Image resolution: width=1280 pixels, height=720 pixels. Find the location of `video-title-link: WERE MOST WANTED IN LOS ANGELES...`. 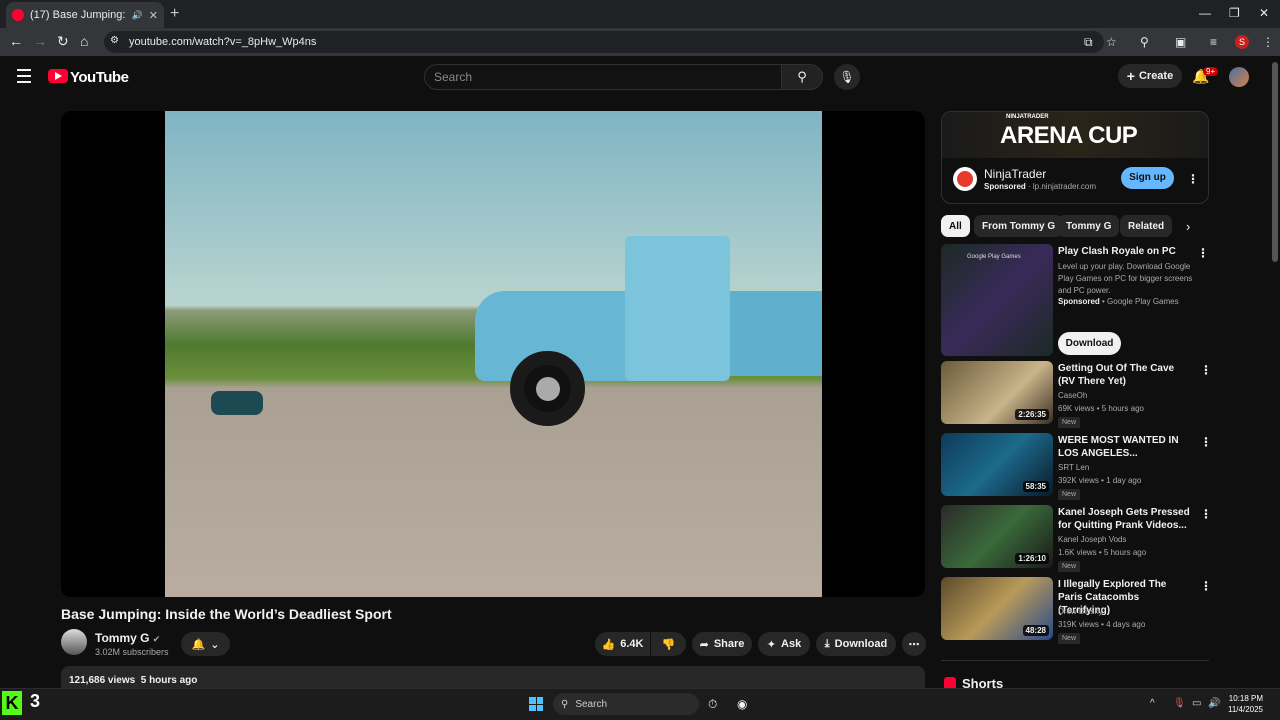

video-title-link: WERE MOST WANTED IN LOS ANGELES... is located at coordinates (1125, 447).